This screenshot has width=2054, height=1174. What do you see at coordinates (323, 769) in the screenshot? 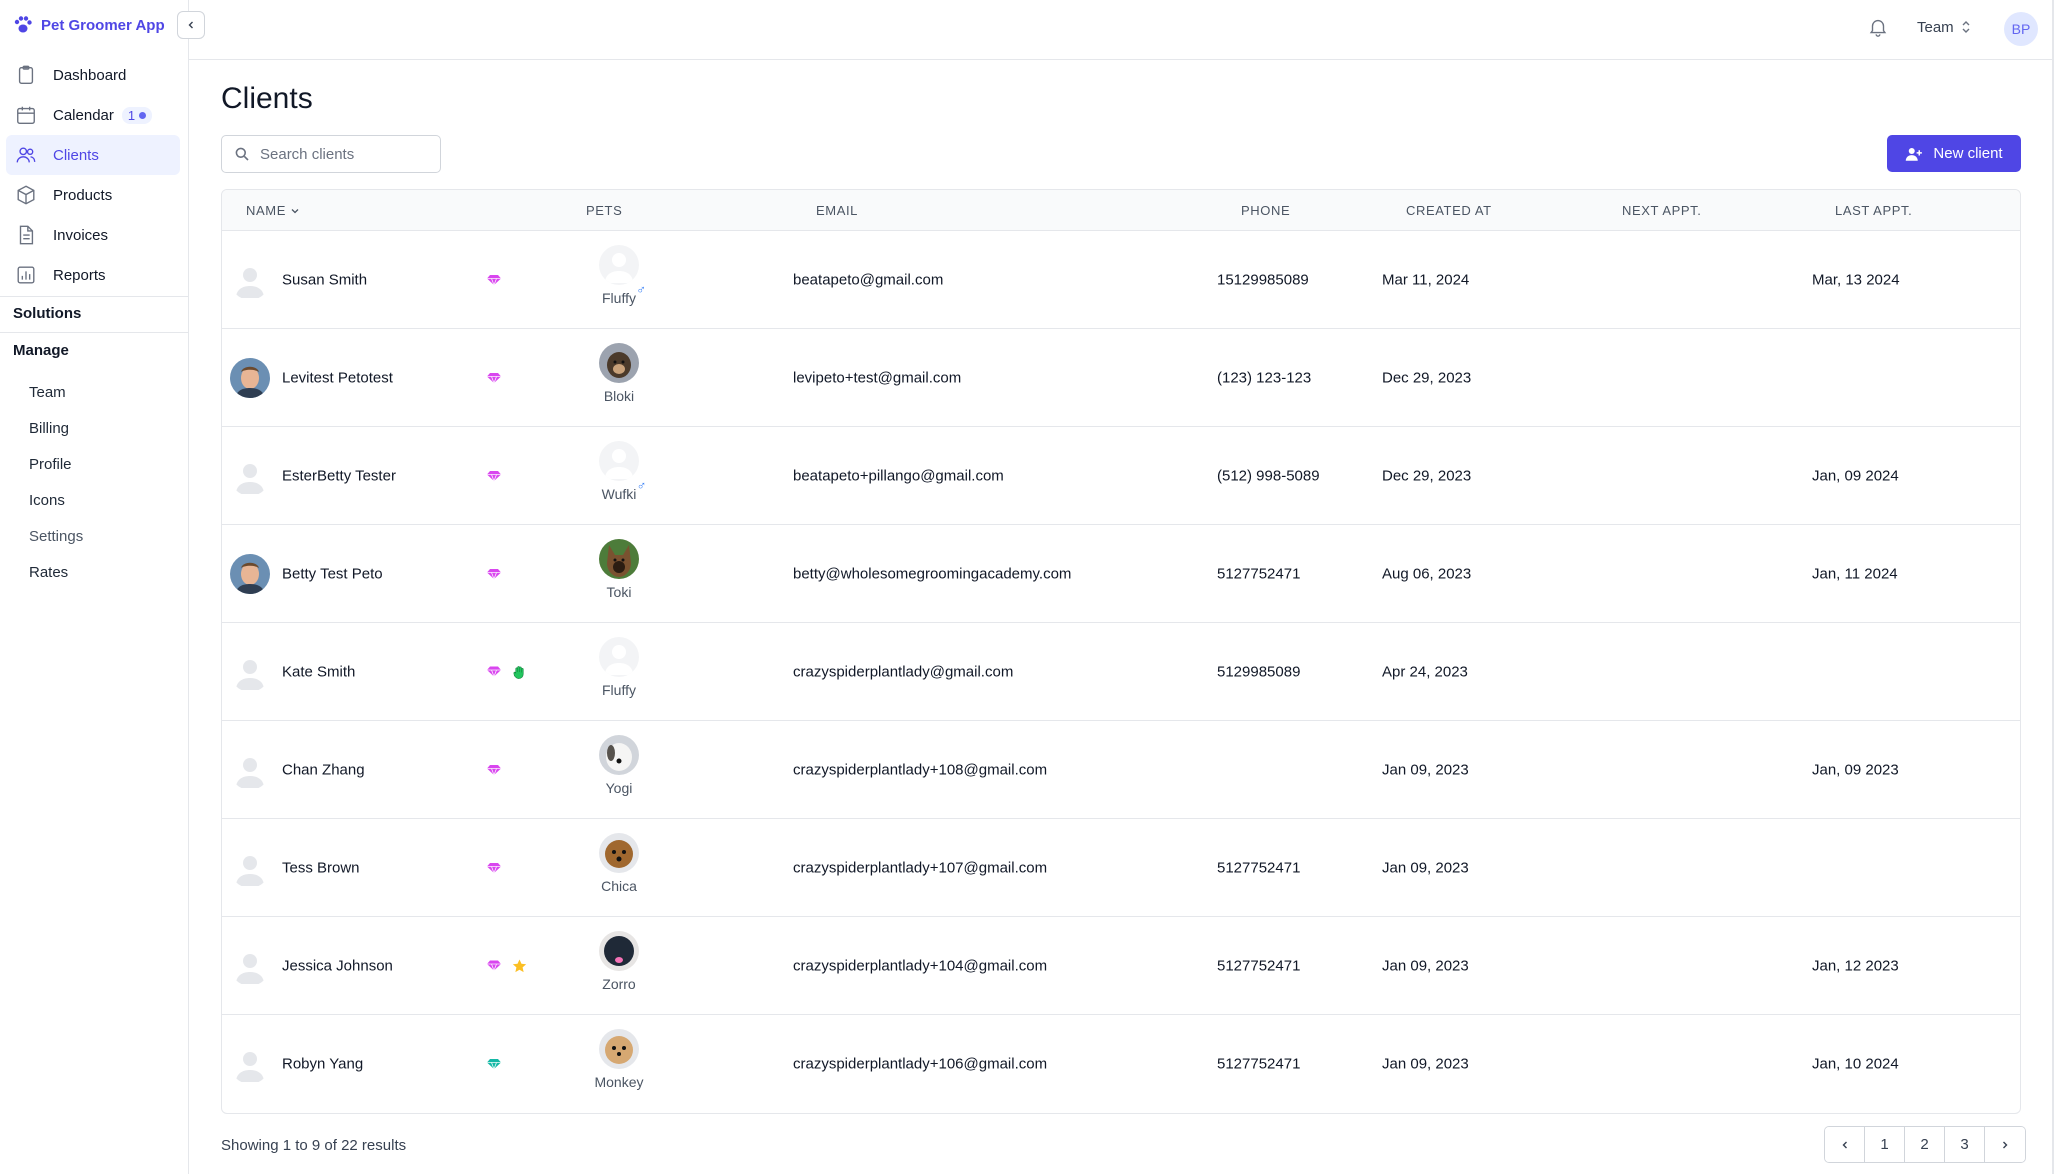
I see `client-name: Chan Zhang` at bounding box center [323, 769].